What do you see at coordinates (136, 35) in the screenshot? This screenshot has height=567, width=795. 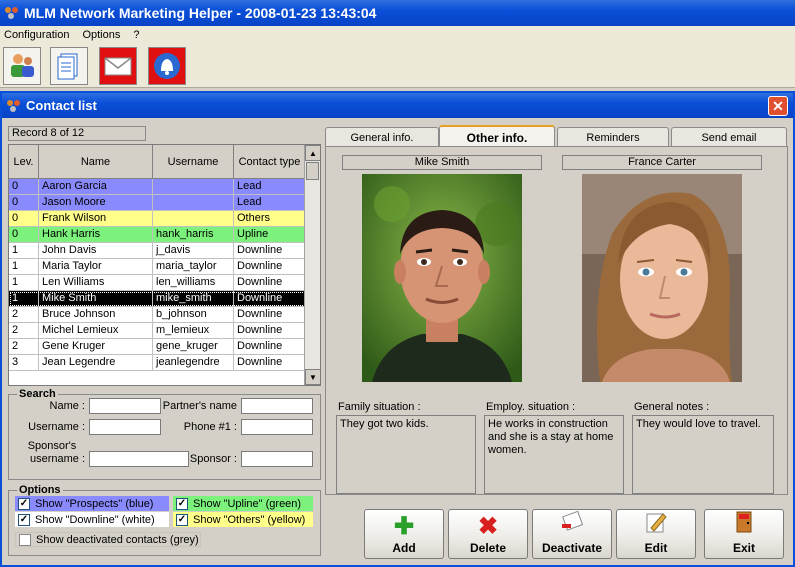 I see `menu-help: ?` at bounding box center [136, 35].